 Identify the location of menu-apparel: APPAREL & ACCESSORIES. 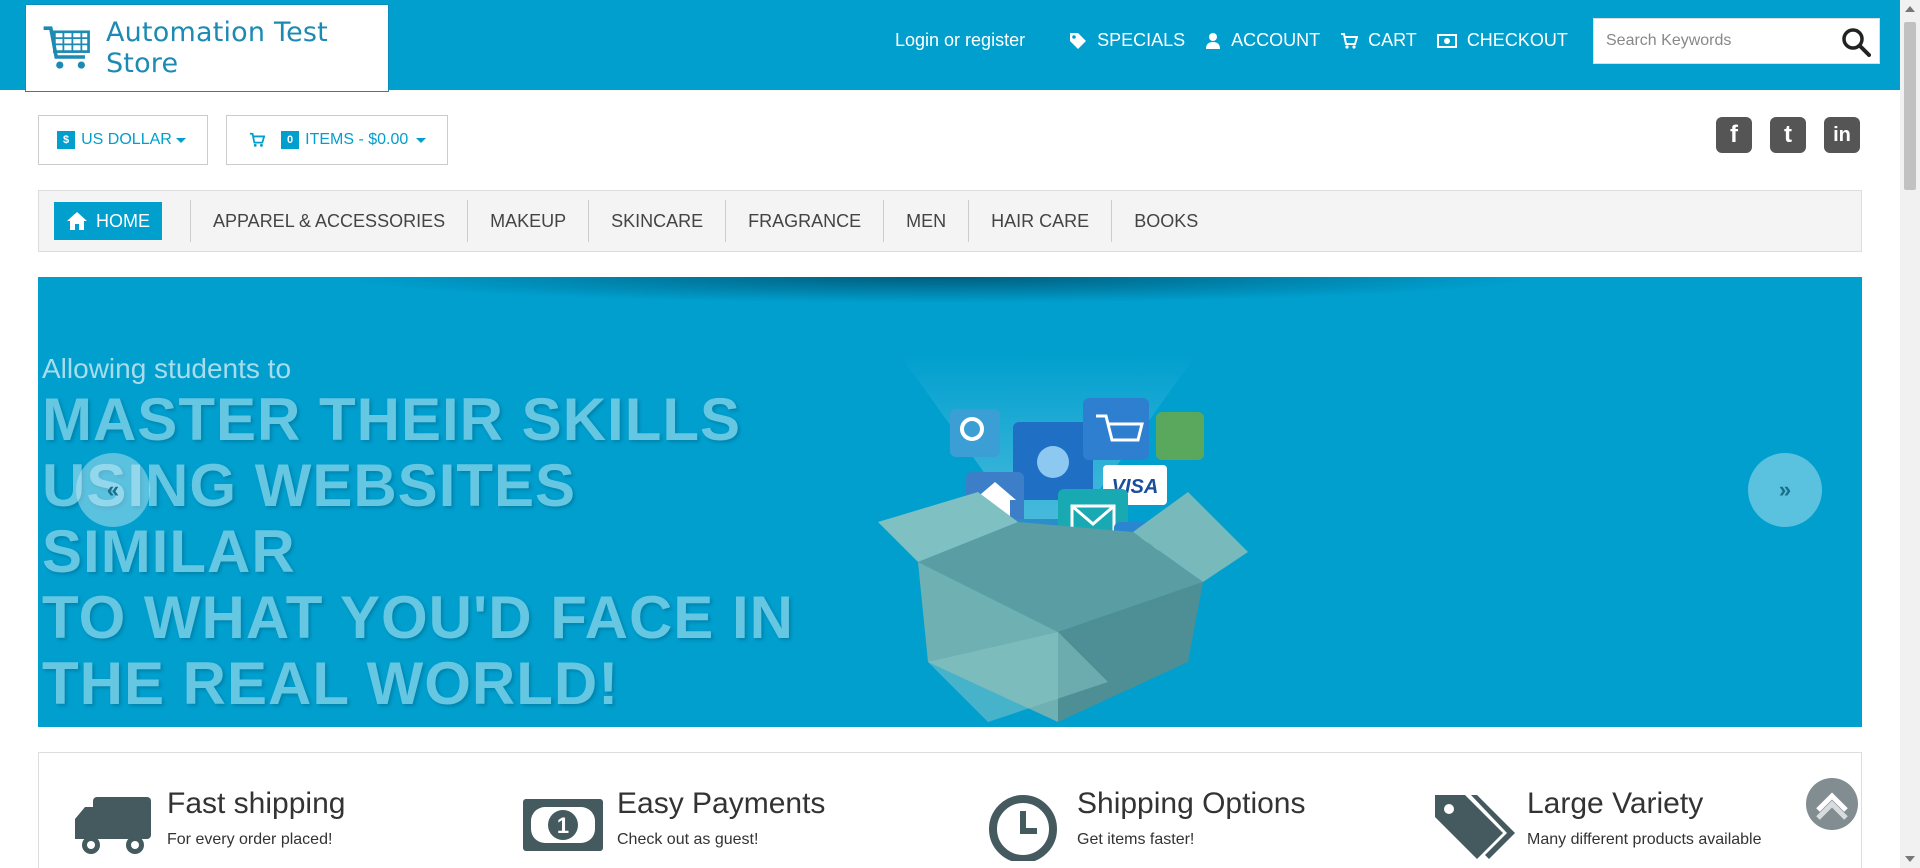
(328, 221).